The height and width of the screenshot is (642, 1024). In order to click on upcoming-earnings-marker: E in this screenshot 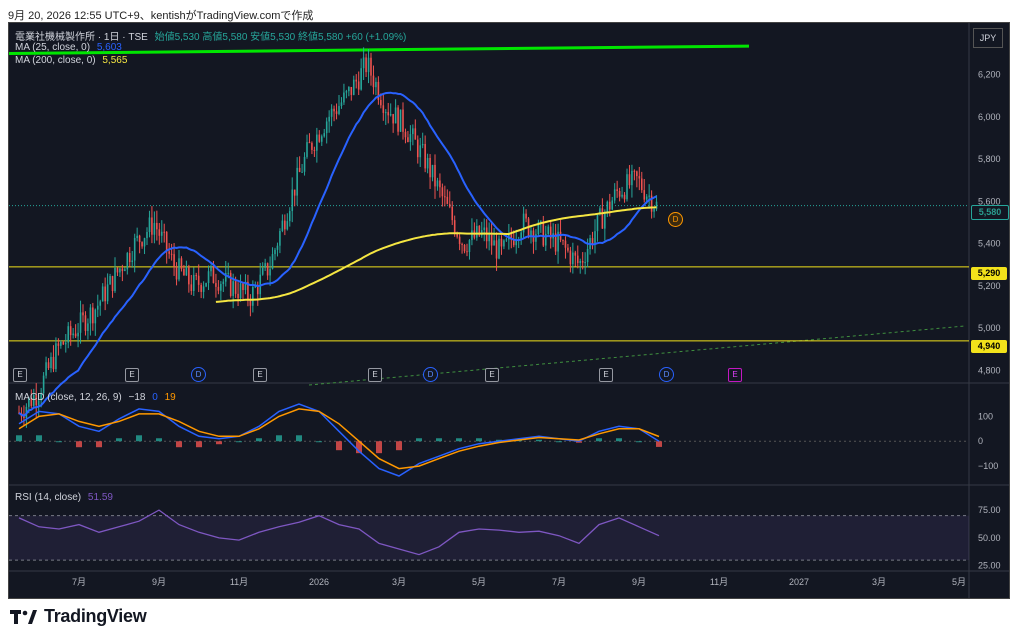, I will do `click(735, 375)`.